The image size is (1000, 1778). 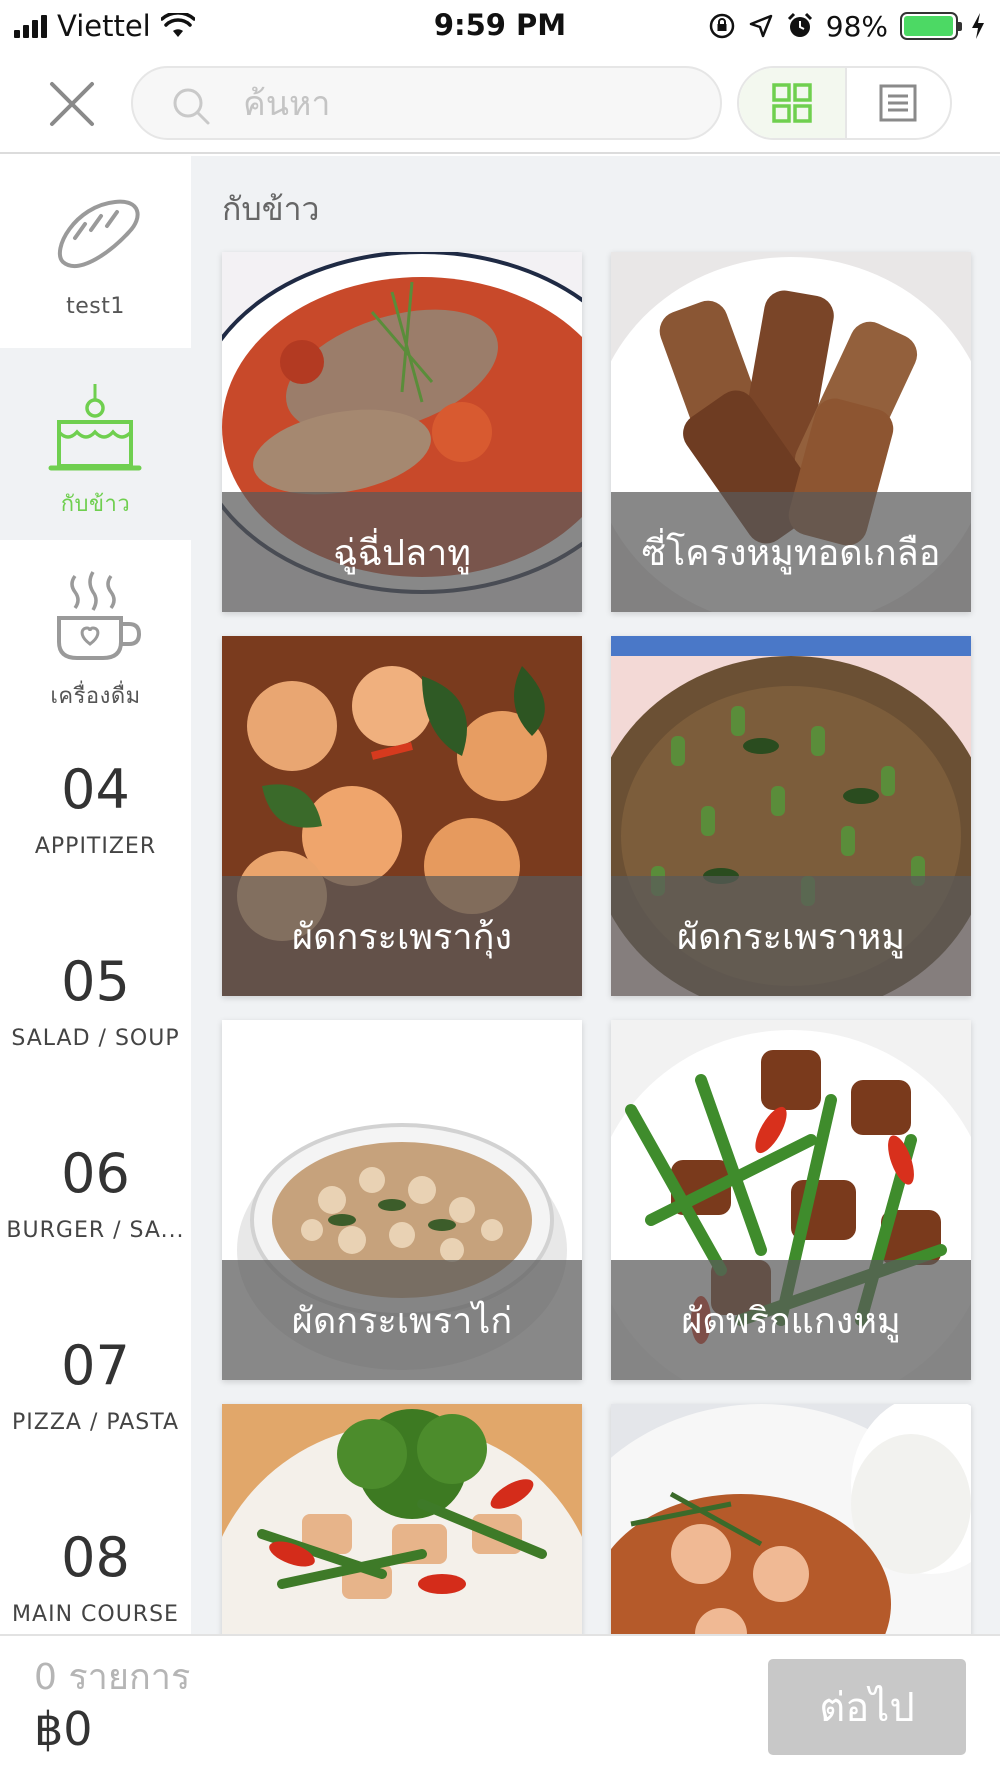 What do you see at coordinates (95, 1020) in the screenshot?
I see `category-item-salad-soup: 05 SALAD / SOUP` at bounding box center [95, 1020].